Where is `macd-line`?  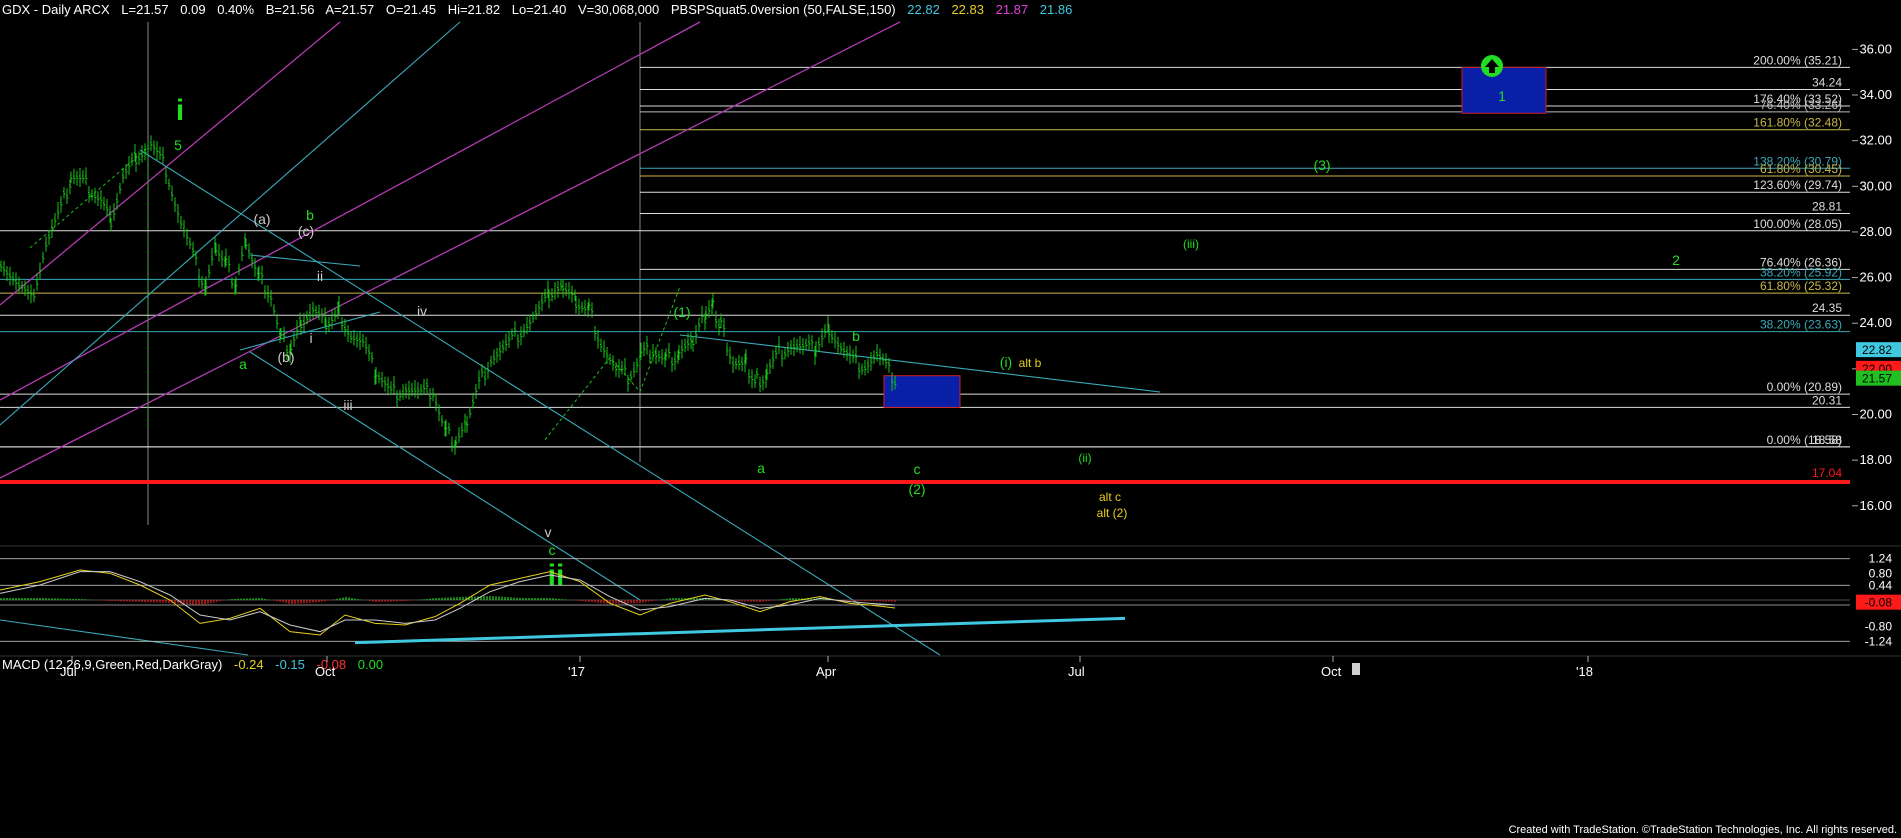
macd-line is located at coordinates (448, 602).